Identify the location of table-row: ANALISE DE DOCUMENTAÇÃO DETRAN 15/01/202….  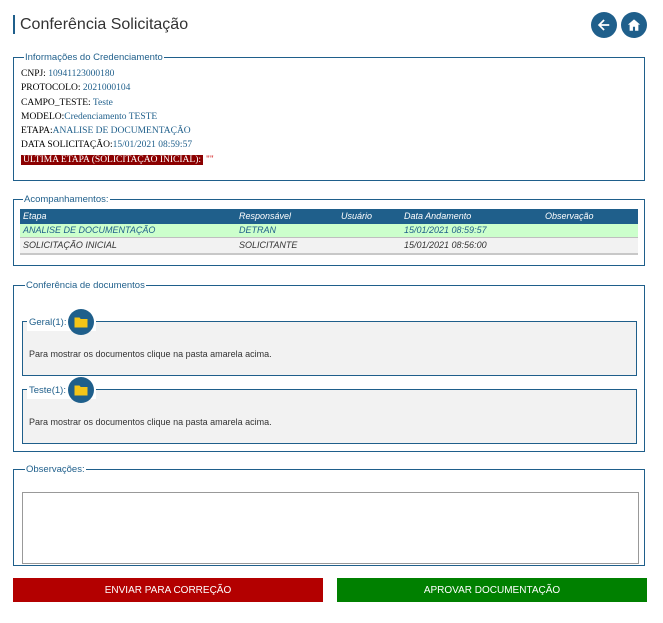
(329, 230).